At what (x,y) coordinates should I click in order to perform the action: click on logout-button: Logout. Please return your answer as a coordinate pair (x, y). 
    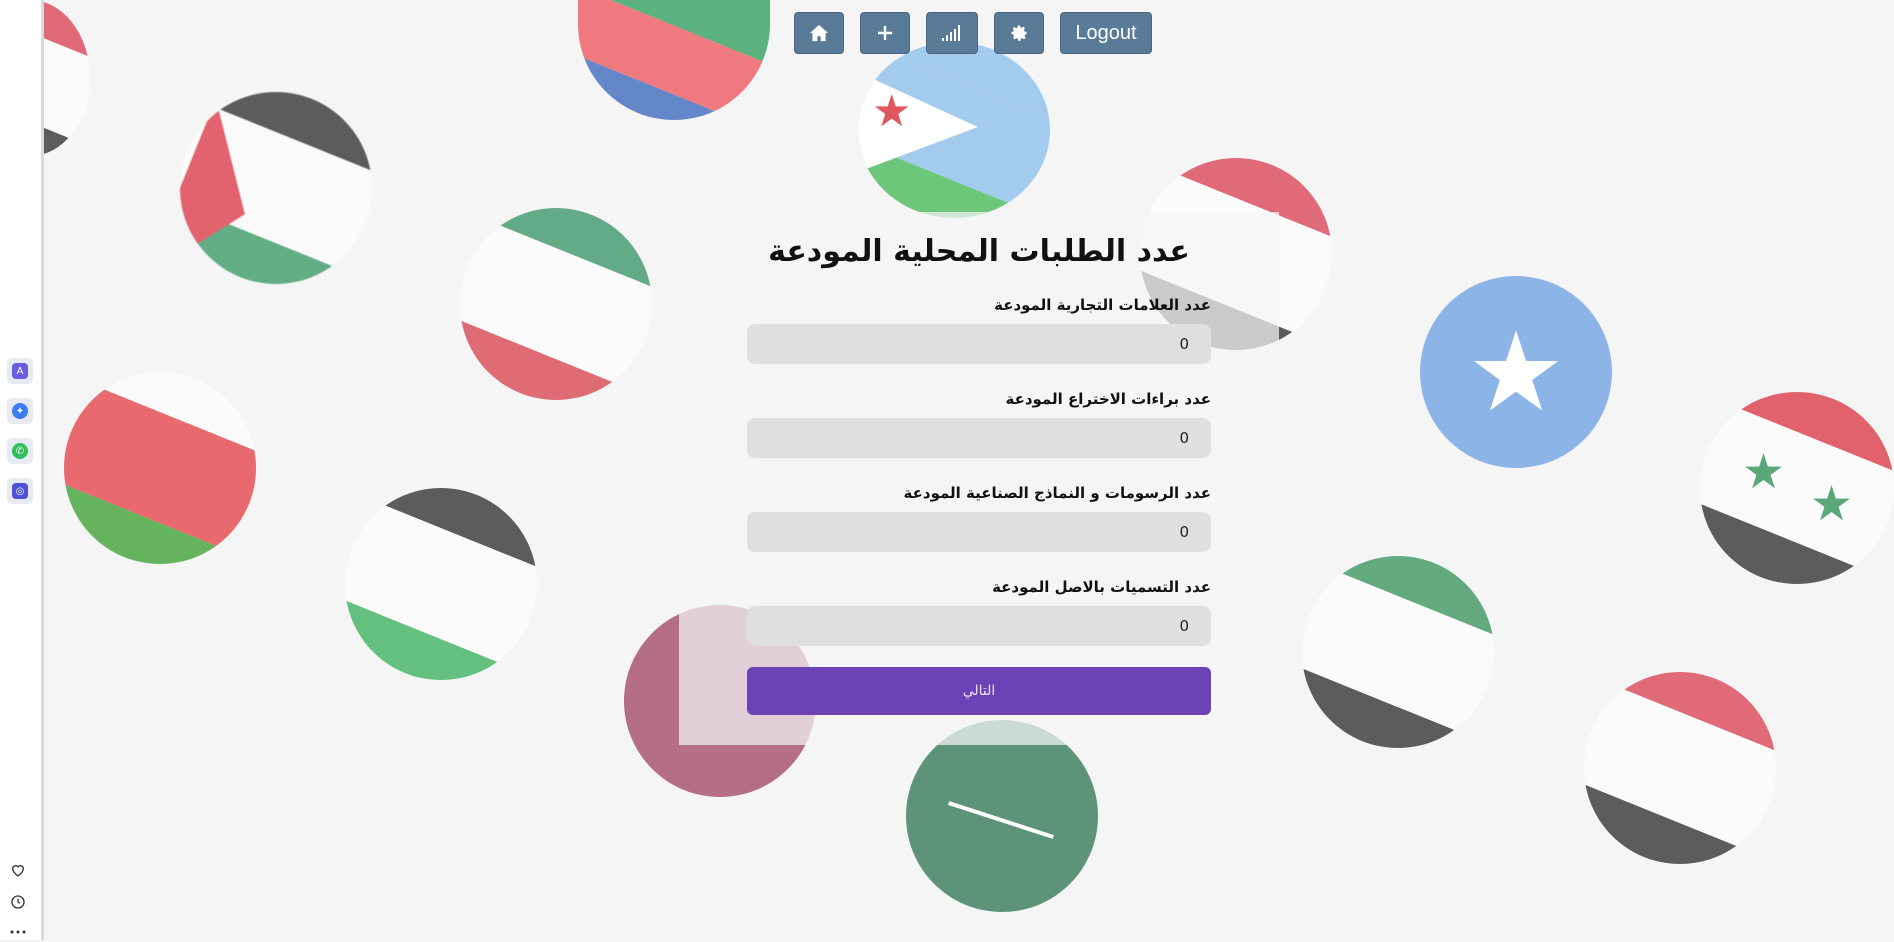
    Looking at the image, I should click on (1106, 33).